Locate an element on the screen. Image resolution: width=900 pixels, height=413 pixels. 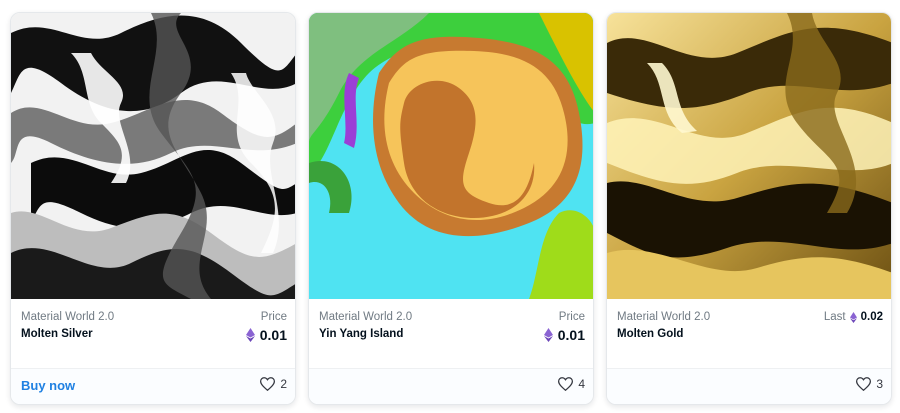
favorite-button: 2 is located at coordinates (273, 384).